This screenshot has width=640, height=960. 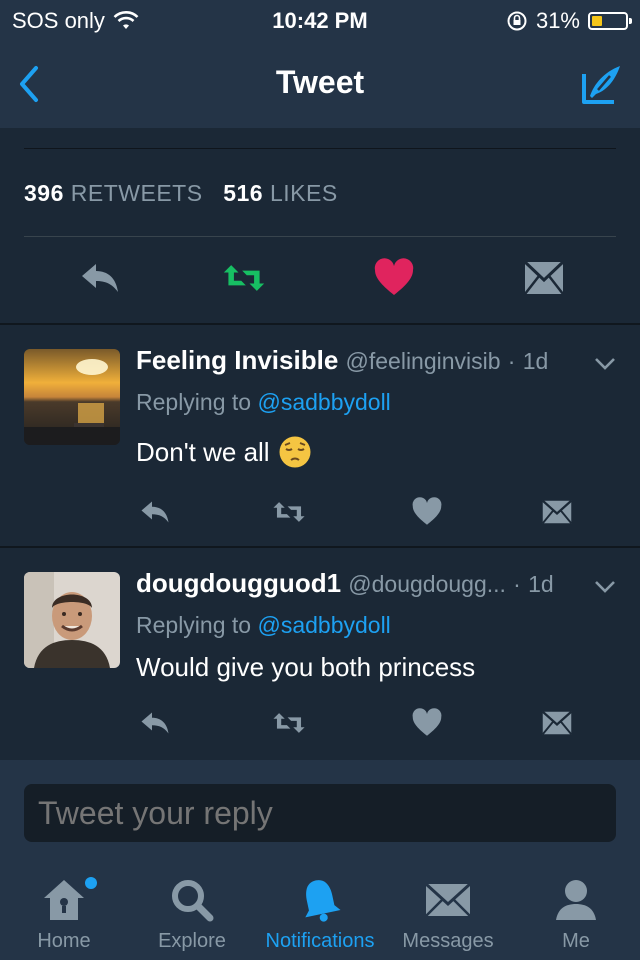 I want to click on tweet-action-bar, so click(x=320, y=280).